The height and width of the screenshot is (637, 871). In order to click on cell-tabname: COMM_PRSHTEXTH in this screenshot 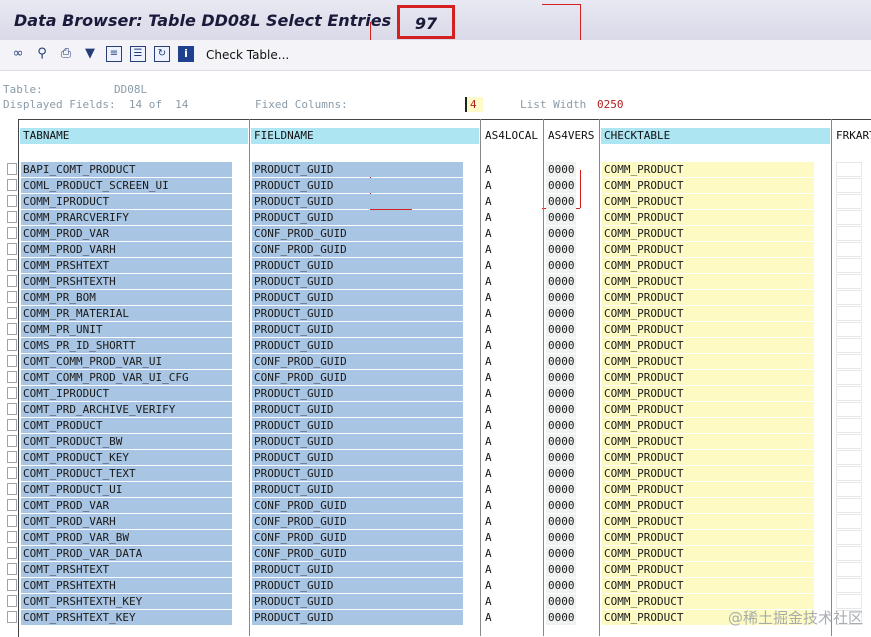, I will do `click(126, 281)`.